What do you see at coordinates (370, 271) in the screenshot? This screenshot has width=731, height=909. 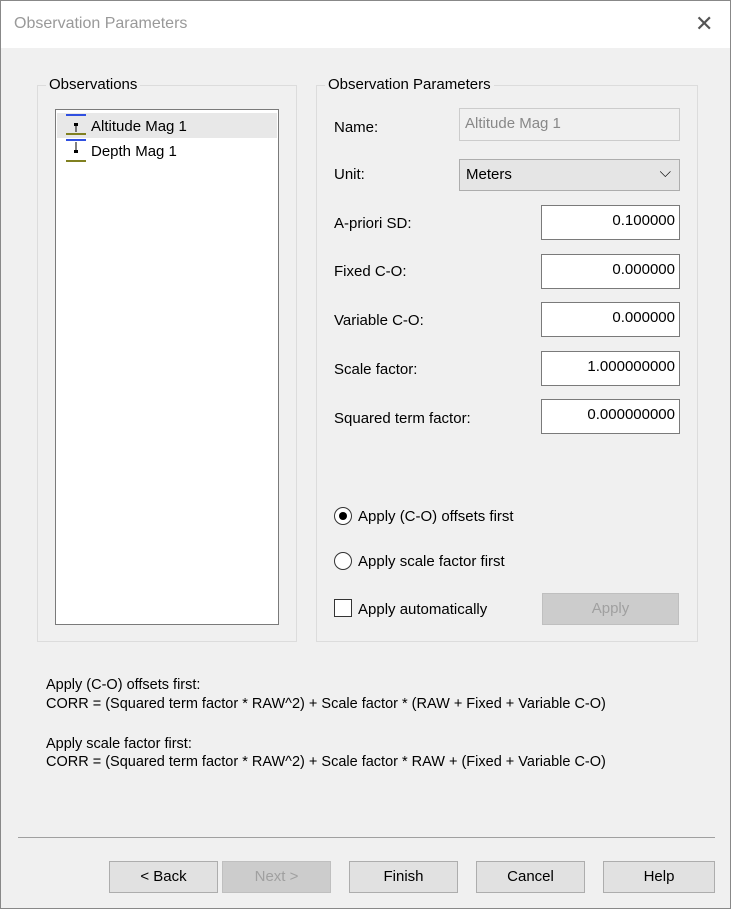 I see `fixed-label: Fixed C-O:` at bounding box center [370, 271].